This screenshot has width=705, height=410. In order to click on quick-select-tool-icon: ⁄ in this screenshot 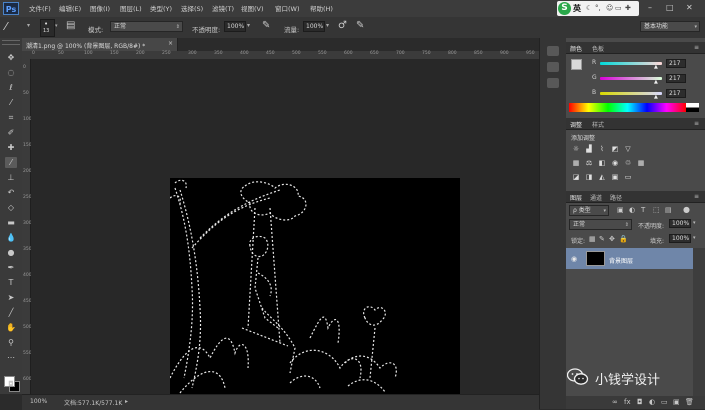, I will do `click(11, 102)`.